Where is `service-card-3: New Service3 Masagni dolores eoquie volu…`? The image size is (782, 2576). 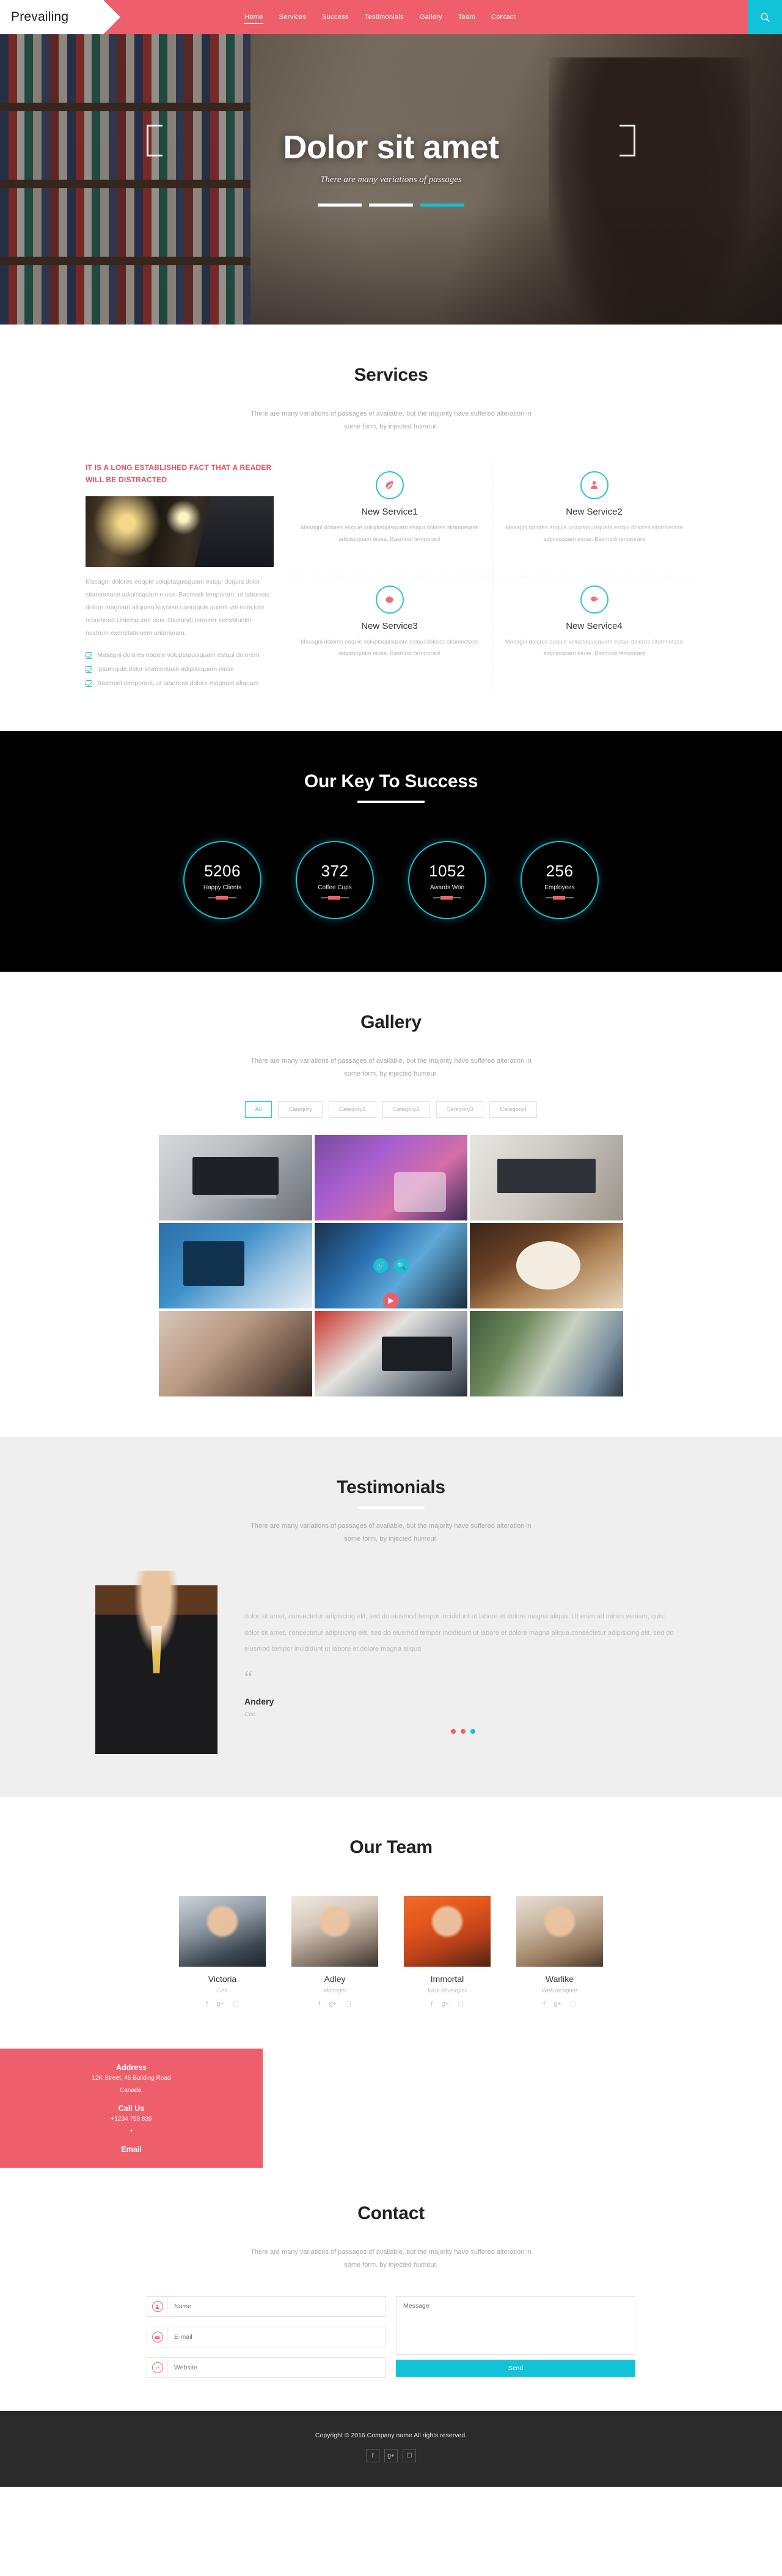
service-card-3: New Service3 Masagni dolores eoquie volu… is located at coordinates (389, 633).